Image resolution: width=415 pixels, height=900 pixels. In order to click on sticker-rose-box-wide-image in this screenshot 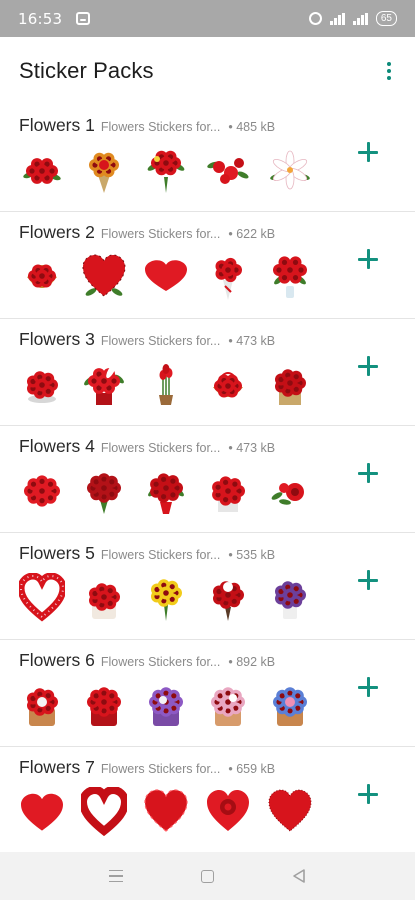, I will do `click(228, 491)`.